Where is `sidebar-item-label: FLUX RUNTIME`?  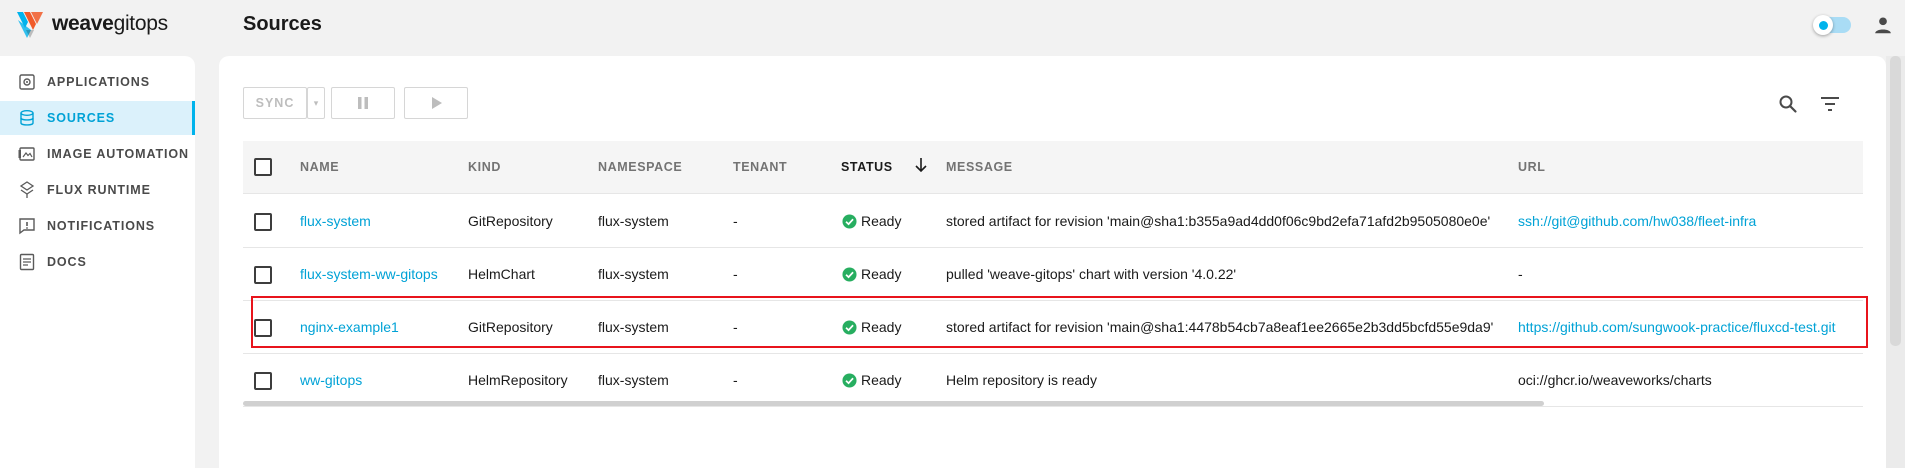
sidebar-item-label: FLUX RUNTIME is located at coordinates (99, 190).